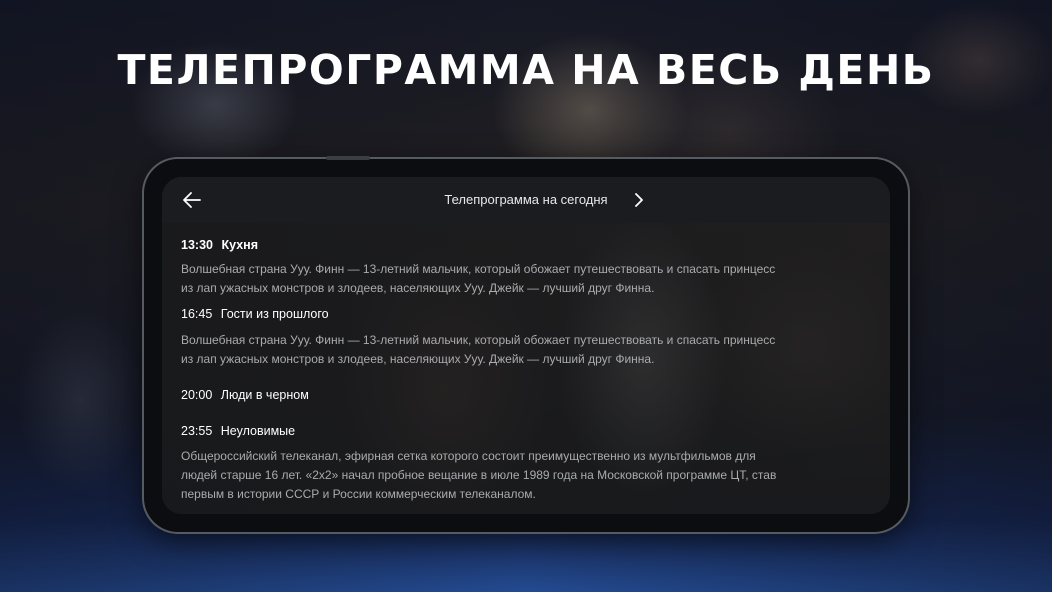  Describe the element at coordinates (197, 314) in the screenshot. I see `program-time: 16:45` at that location.